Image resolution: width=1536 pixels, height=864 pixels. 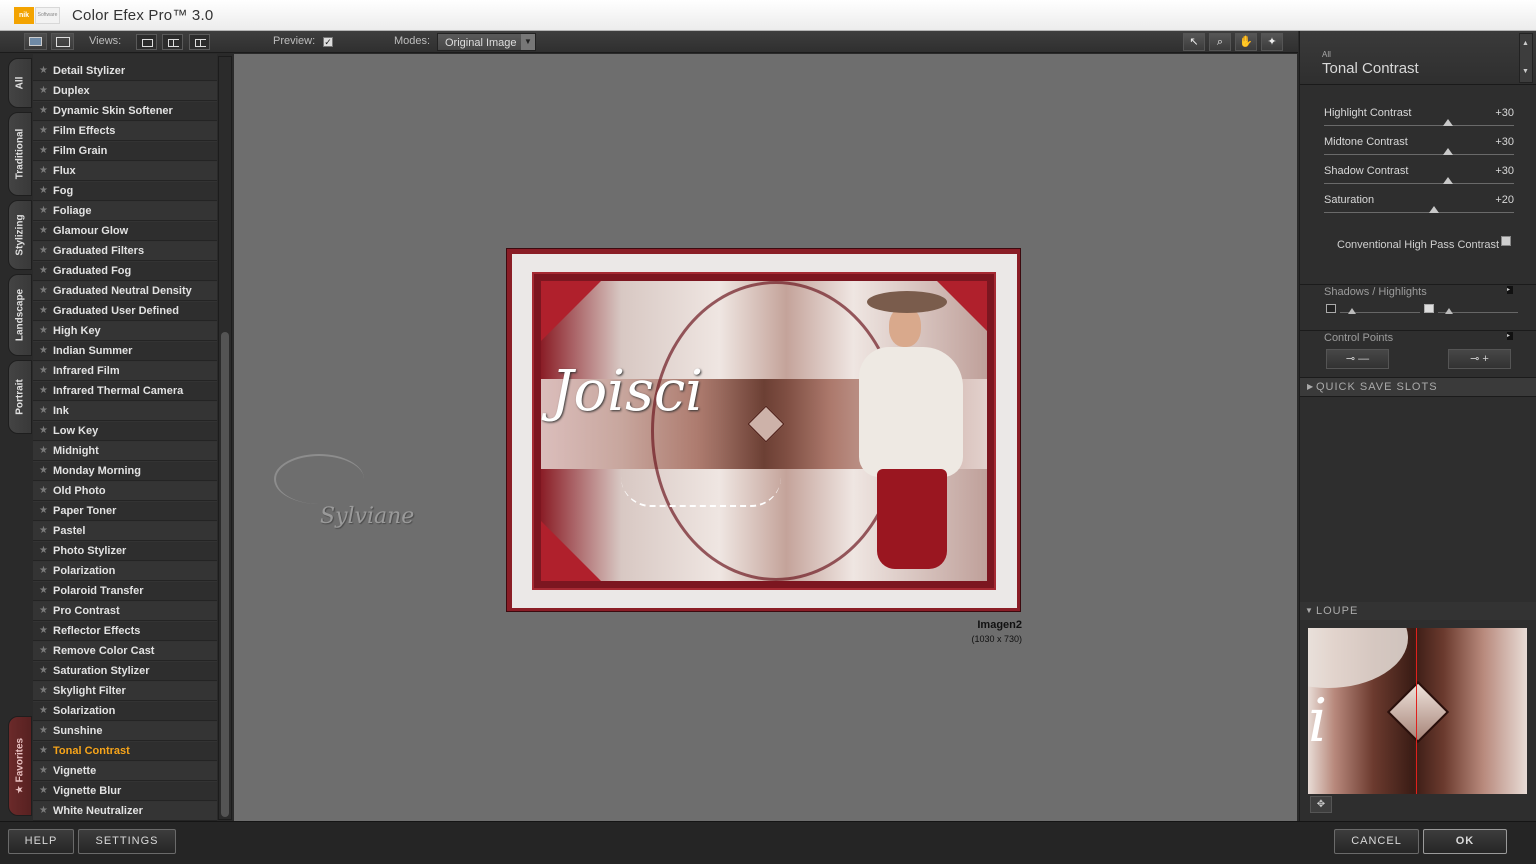 What do you see at coordinates (1525, 71) in the screenshot?
I see `chevron-down-icon: ▼` at bounding box center [1525, 71].